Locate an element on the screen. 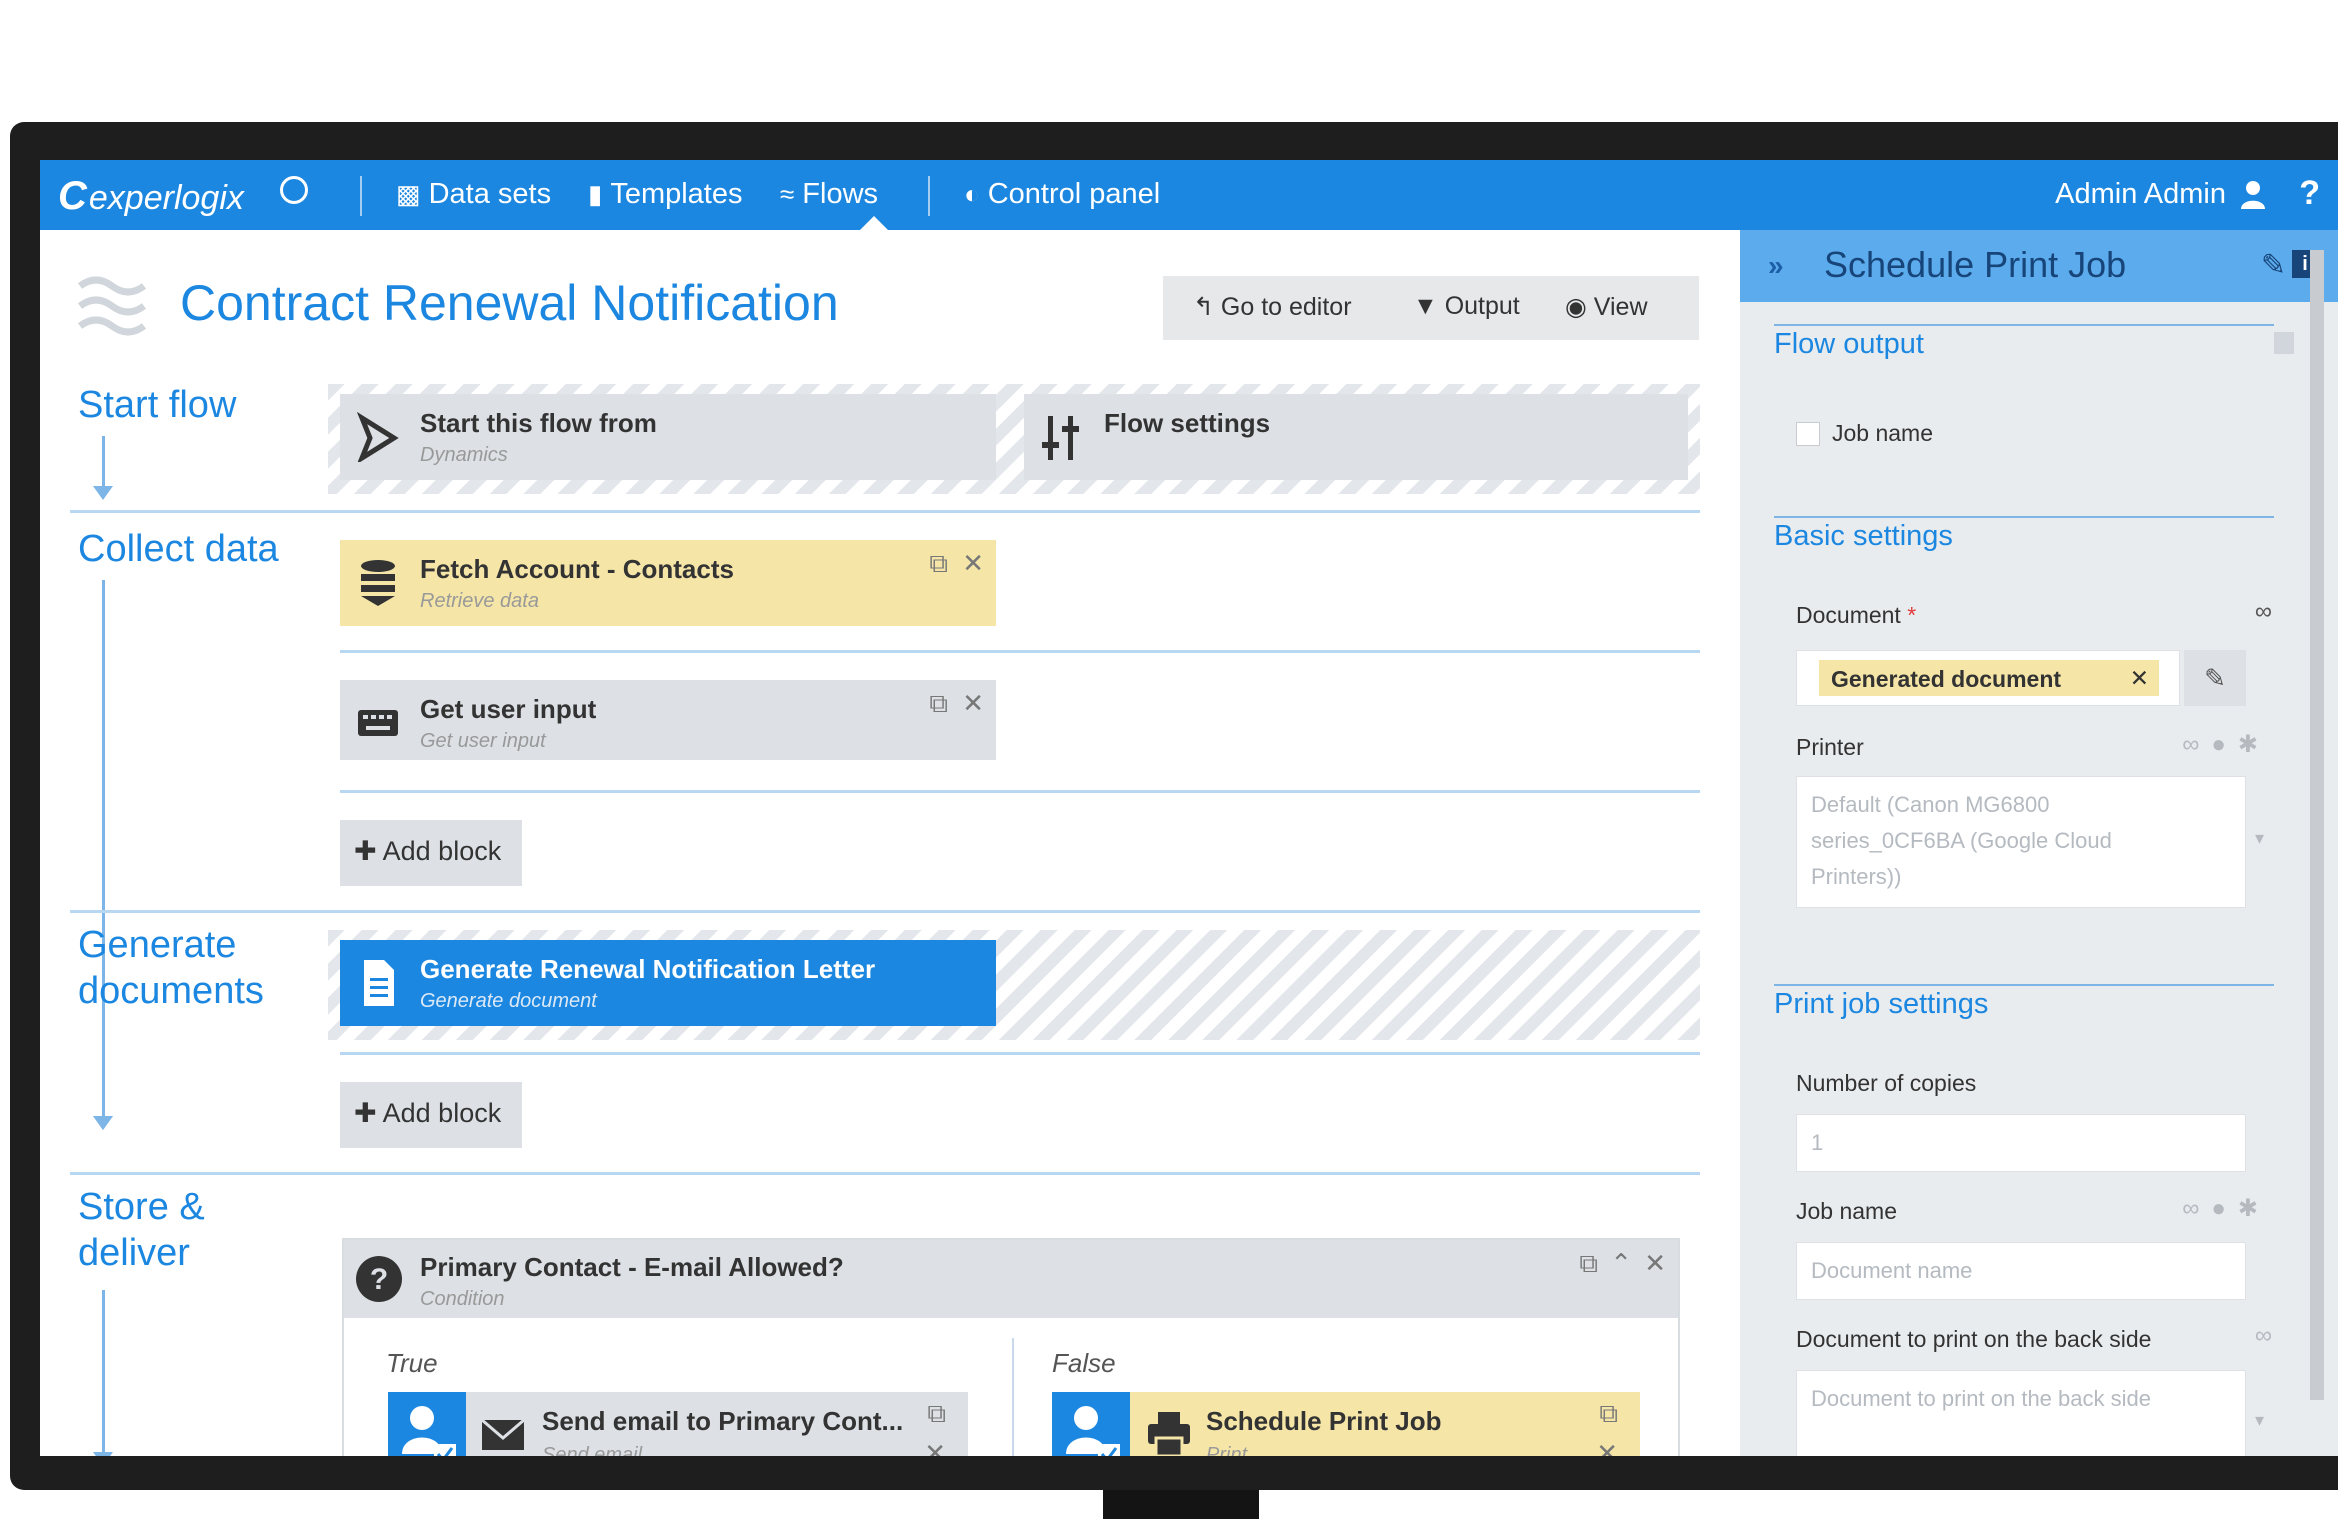 The image size is (2338, 1519). flows-icon: ≈ is located at coordinates (787, 194).